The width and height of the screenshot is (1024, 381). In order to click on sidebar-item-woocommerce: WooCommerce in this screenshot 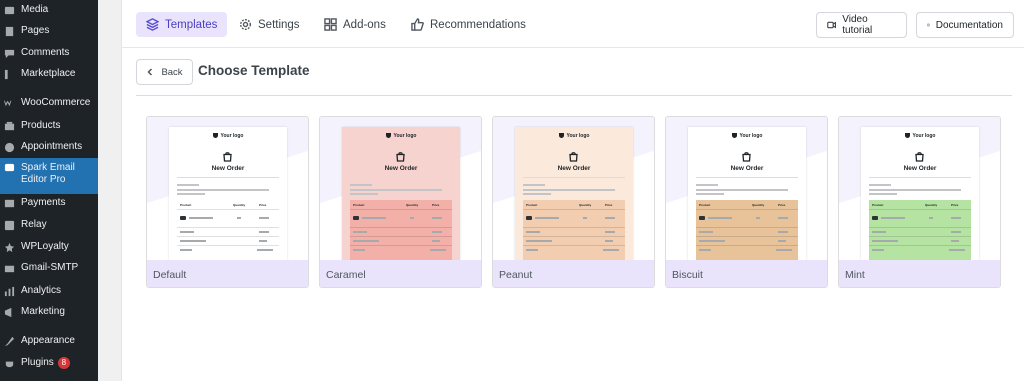, I will do `click(49, 103)`.